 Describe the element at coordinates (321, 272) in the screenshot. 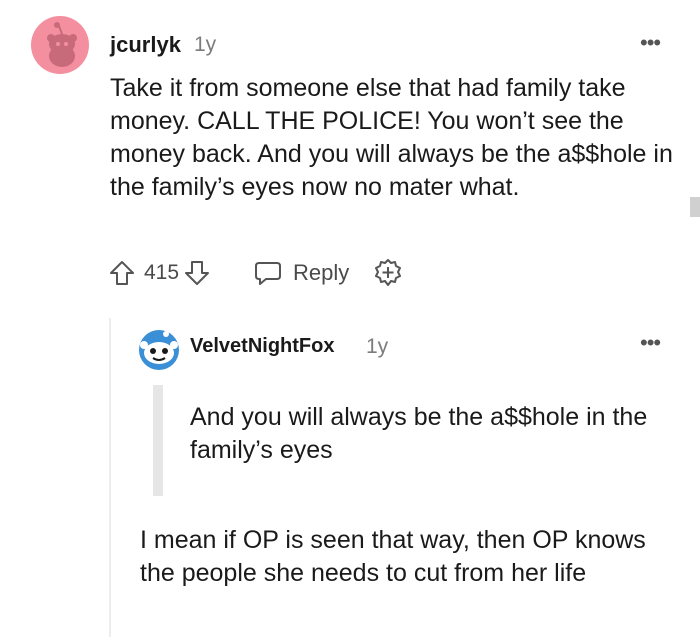

I see `reply-label: Reply` at that location.